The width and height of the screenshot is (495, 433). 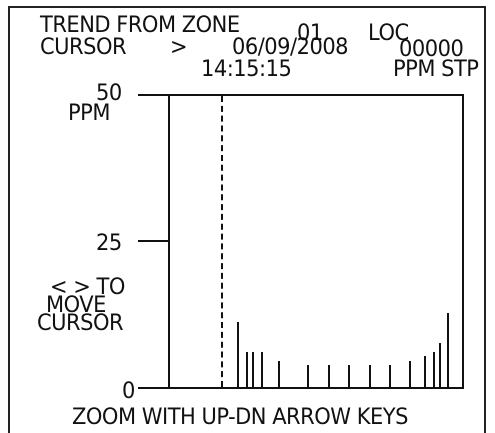 I want to click on cursor-arrow: >, so click(x=179, y=46).